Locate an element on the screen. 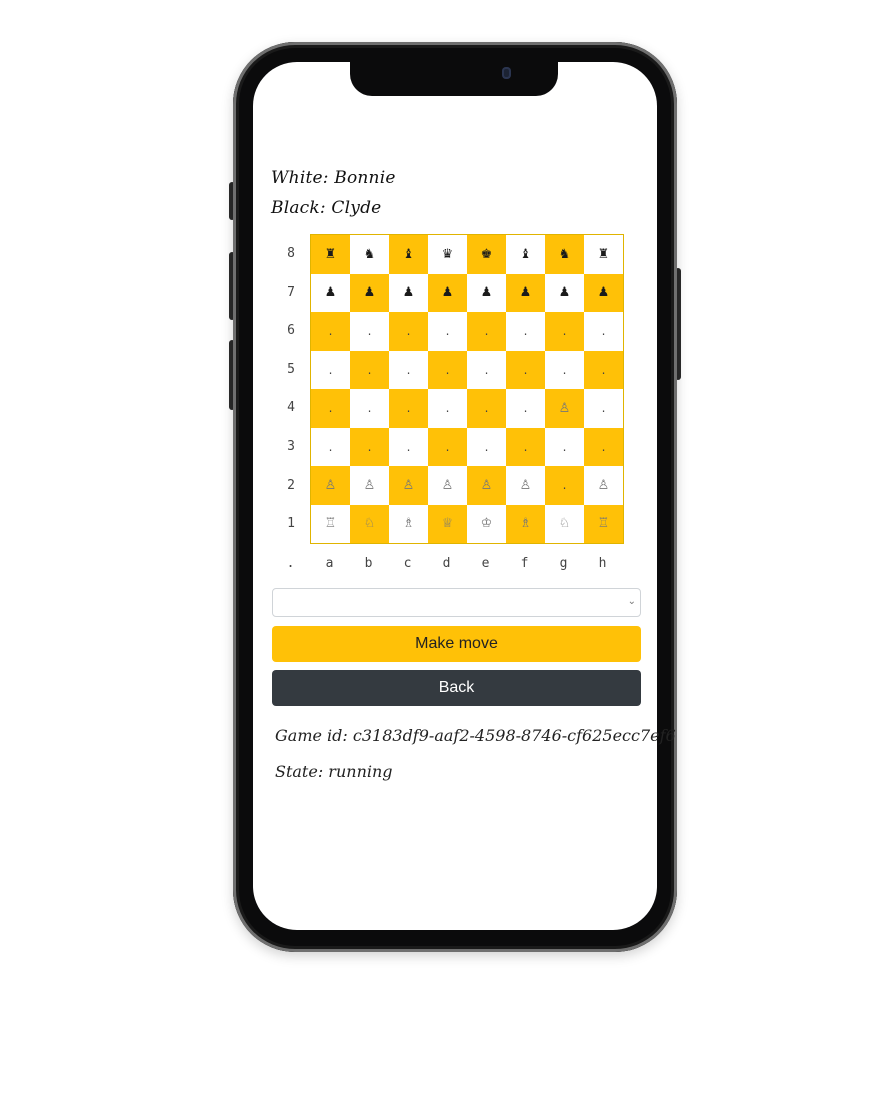 The height and width of the screenshot is (1110, 890). square-h7: ♟ is located at coordinates (603, 292).